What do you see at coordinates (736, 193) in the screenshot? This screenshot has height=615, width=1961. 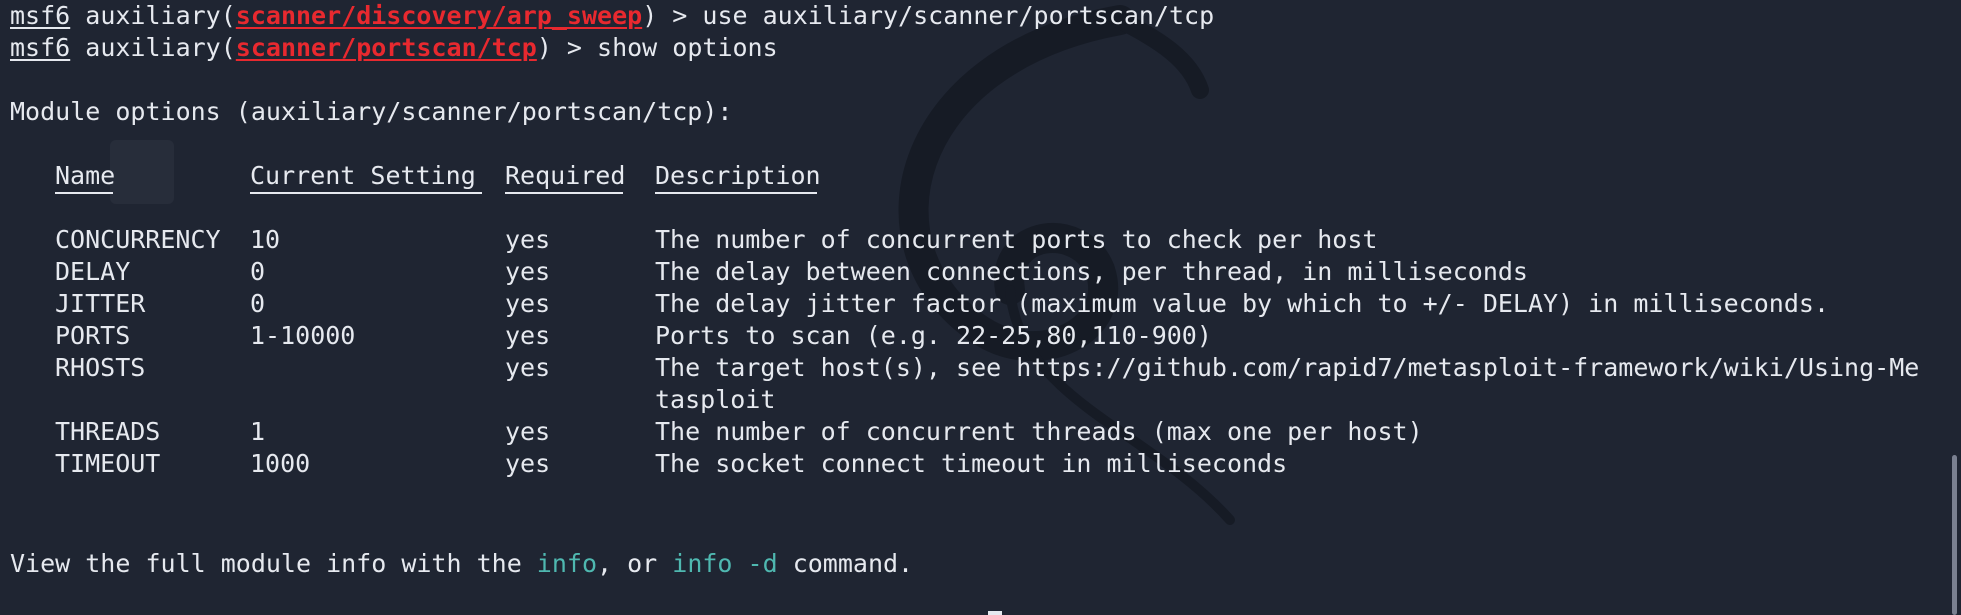 I see `rule-description` at bounding box center [736, 193].